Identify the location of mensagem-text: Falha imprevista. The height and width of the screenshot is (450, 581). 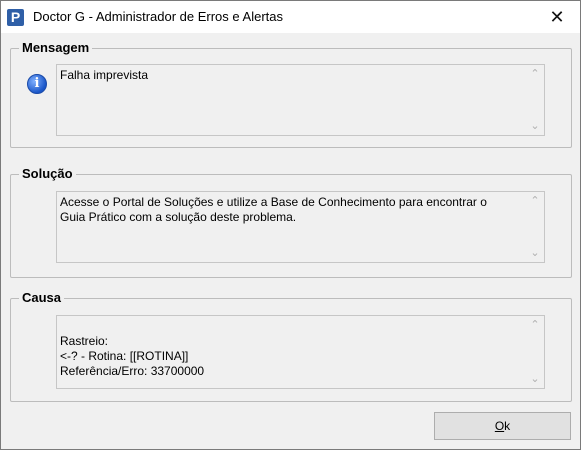
(104, 75).